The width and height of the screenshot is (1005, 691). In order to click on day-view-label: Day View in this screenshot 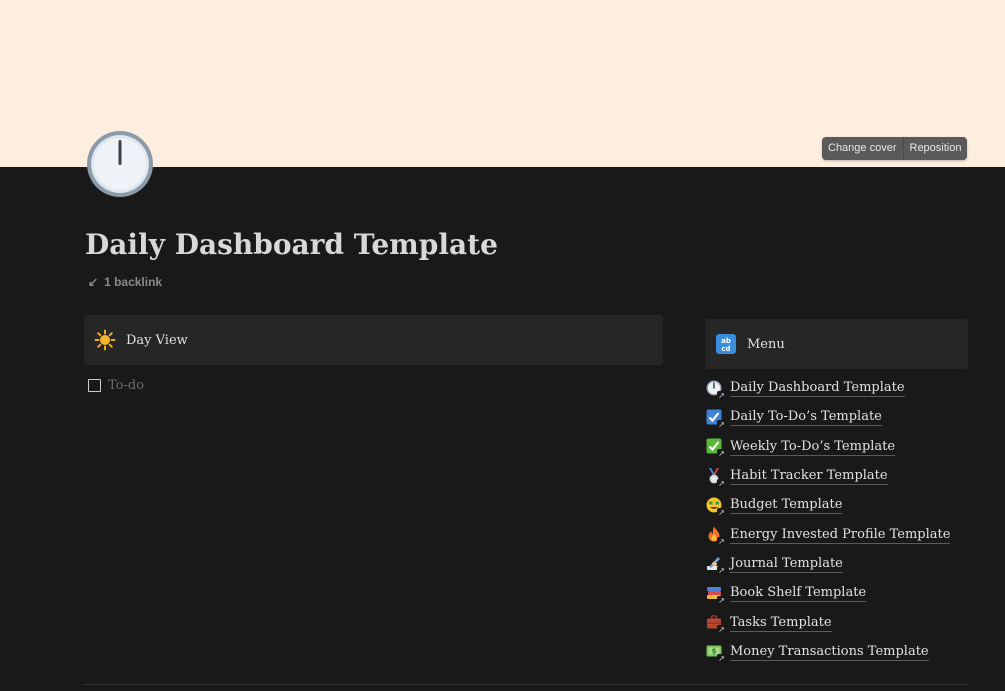, I will do `click(157, 340)`.